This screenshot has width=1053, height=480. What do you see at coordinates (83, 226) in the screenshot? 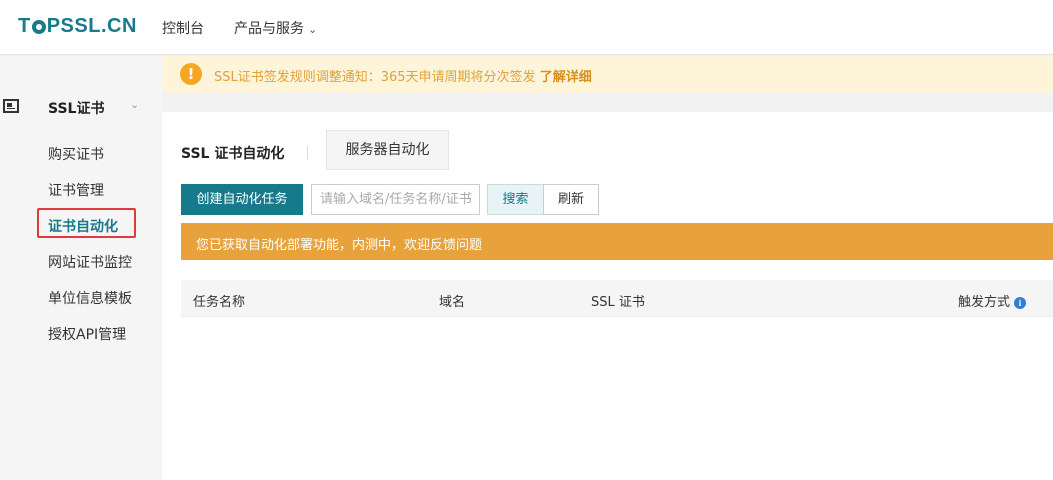
I see `sidebar-item-cert-automation: 证书自动化` at bounding box center [83, 226].